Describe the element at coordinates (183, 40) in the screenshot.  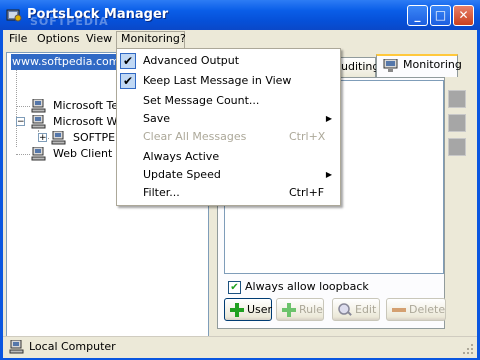
I see `menu-help: ?` at that location.